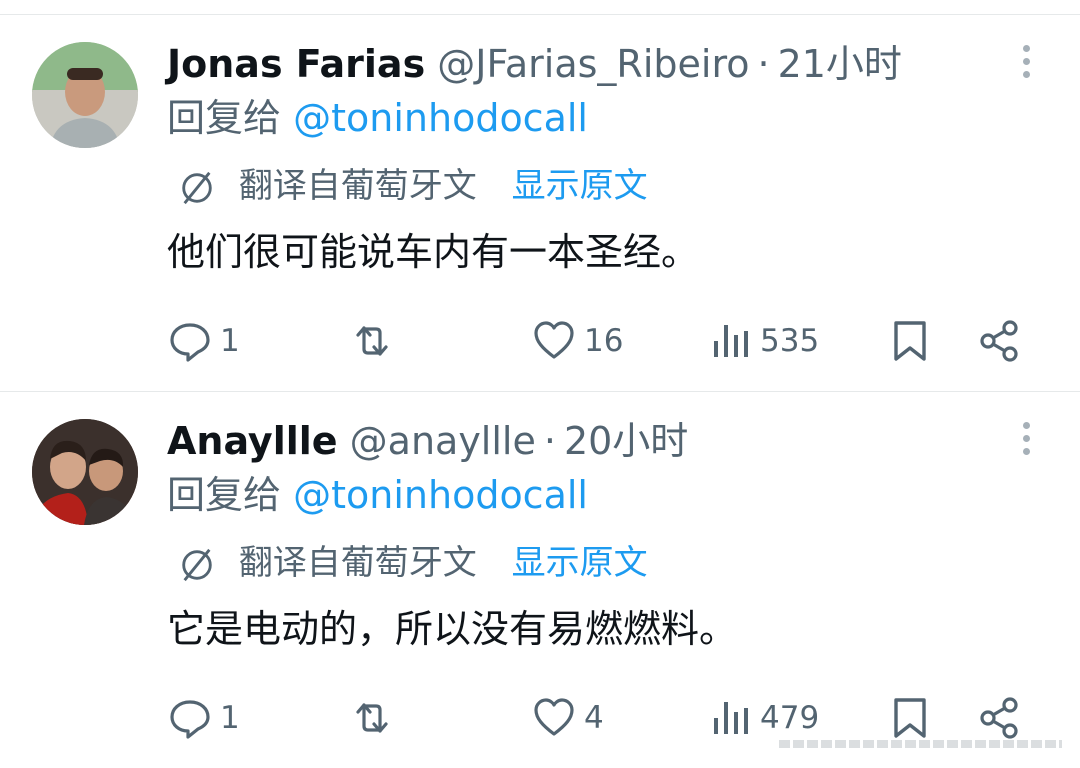 This screenshot has width=1080, height=768. I want to click on like-count: 4, so click(594, 718).